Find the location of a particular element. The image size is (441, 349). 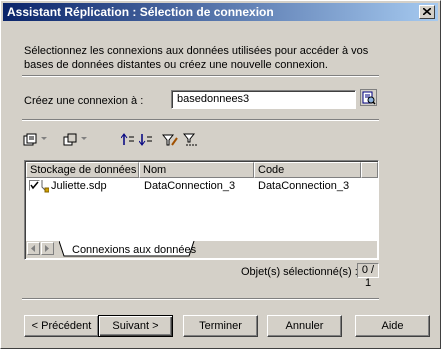

move-up-button is located at coordinates (128, 142).